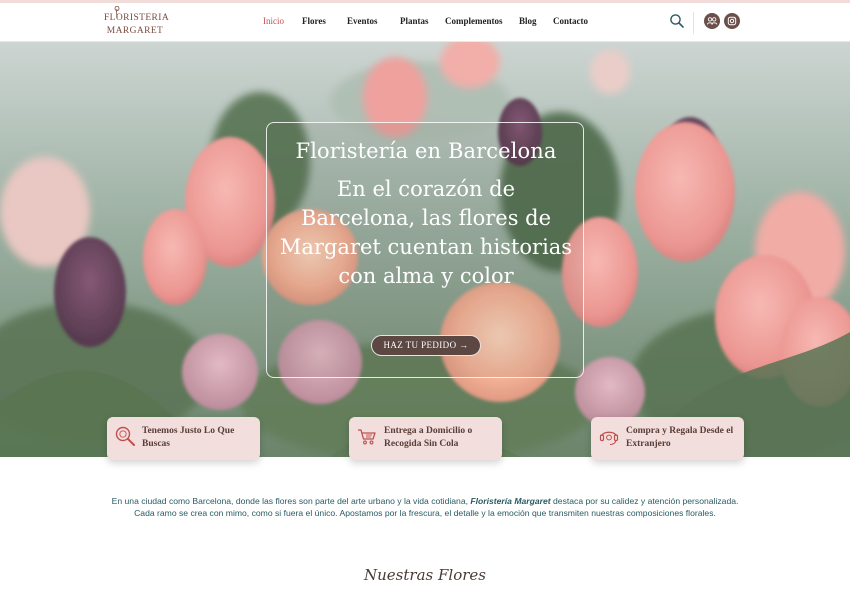 This screenshot has width=850, height=600. Describe the element at coordinates (273, 21) in the screenshot. I see `nav-item-inicio: Inicio` at that location.